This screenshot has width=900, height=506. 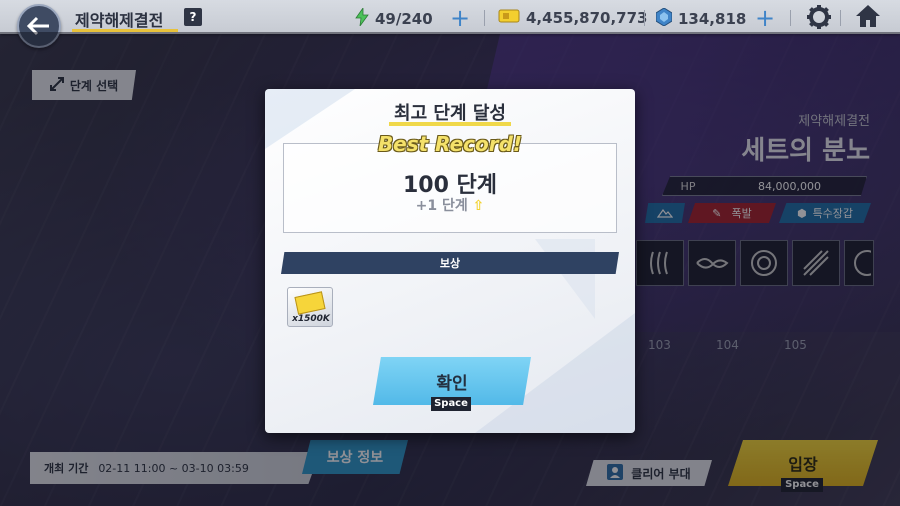 I want to click on decoration, so click(x=565, y=279).